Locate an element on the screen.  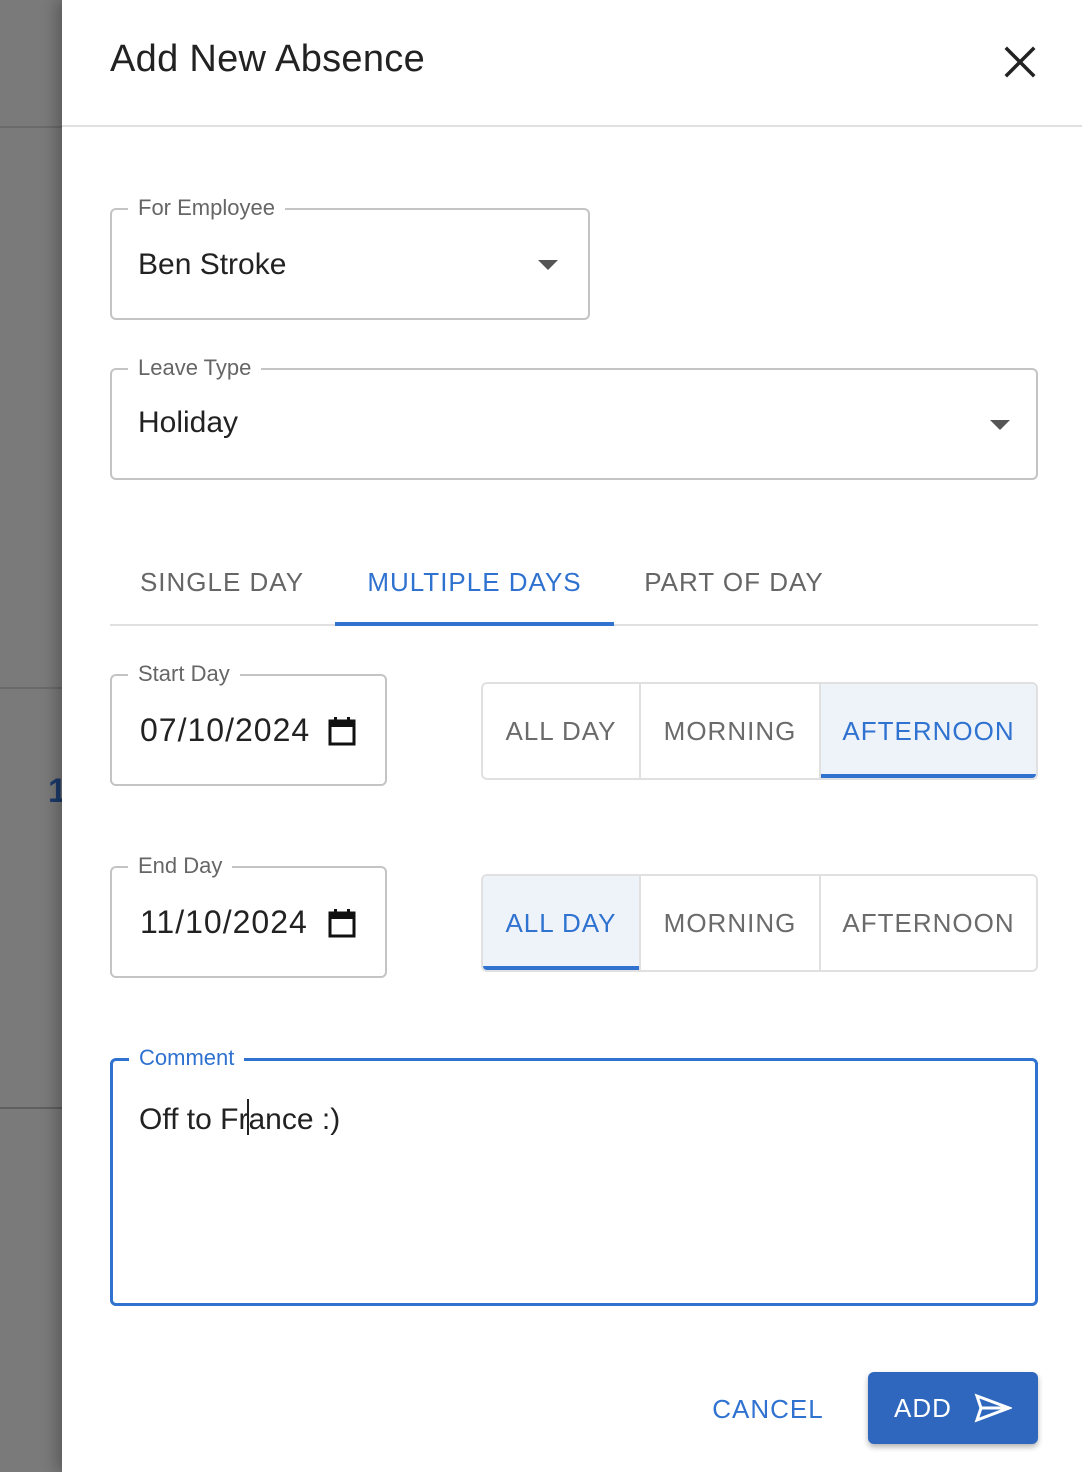
end-day-period-toggle: ALL DAY MORNING AFTERNOON is located at coordinates (759, 923).